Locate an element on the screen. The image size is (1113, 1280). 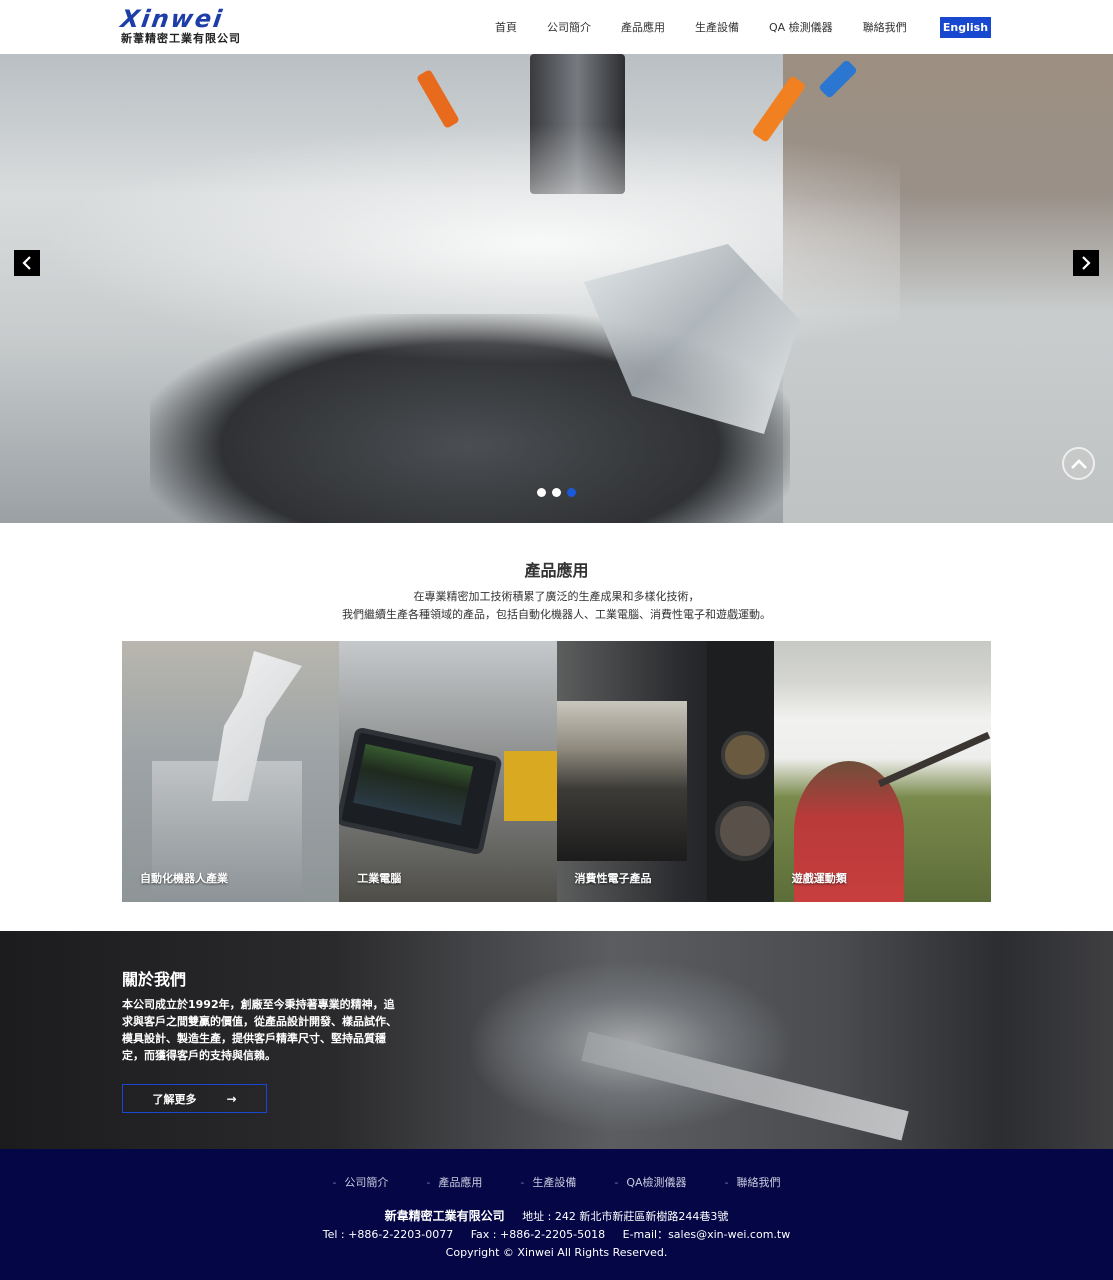
card-image-stereo is located at coordinates (621, 781).